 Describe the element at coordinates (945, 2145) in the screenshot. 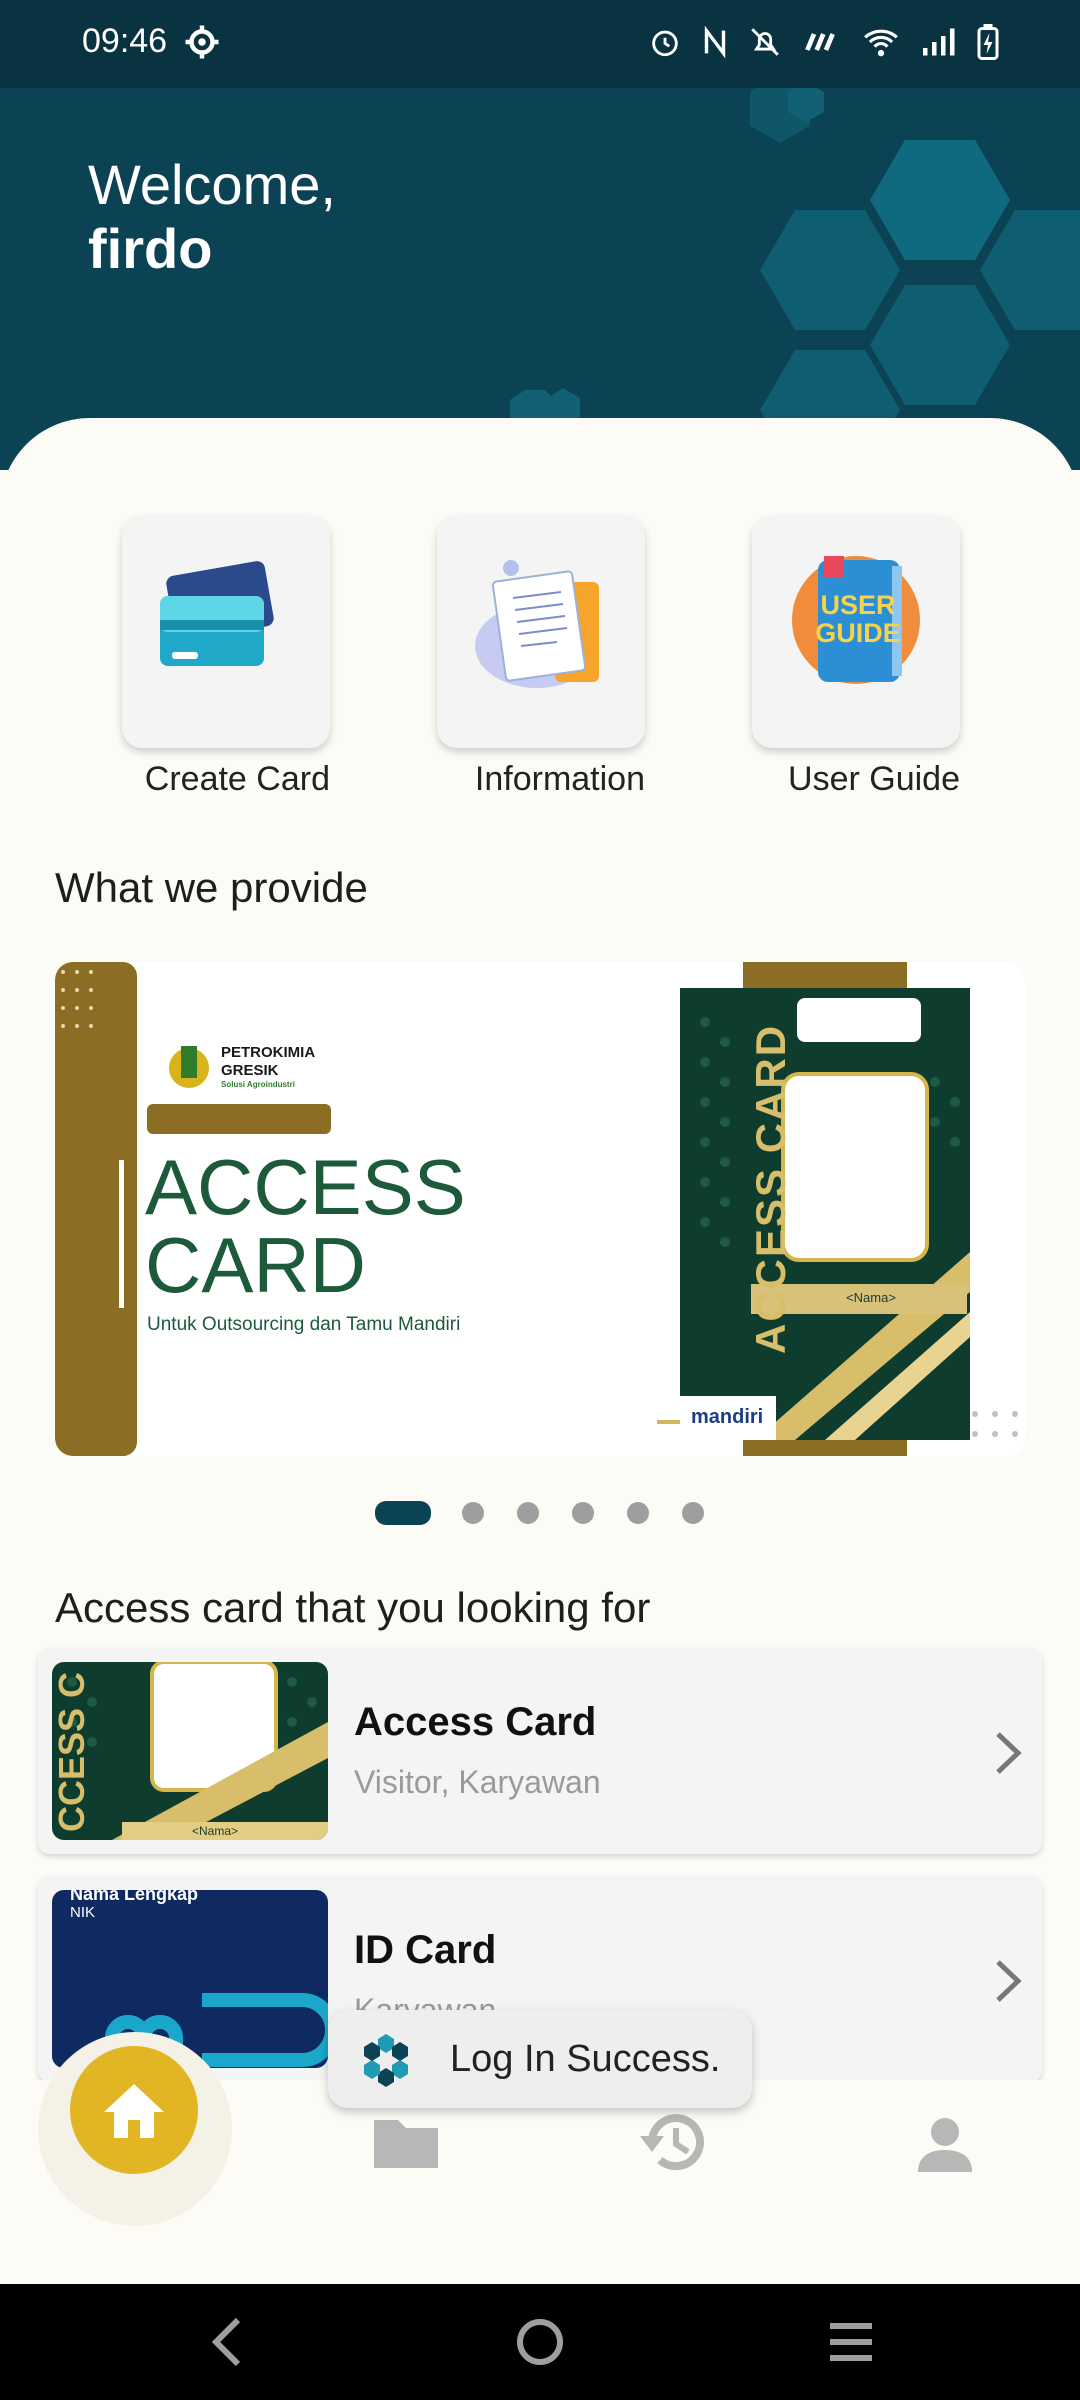

I see `person-icon` at that location.